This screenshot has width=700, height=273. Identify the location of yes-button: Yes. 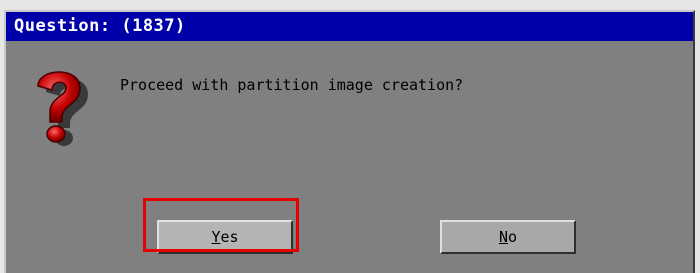
(225, 237).